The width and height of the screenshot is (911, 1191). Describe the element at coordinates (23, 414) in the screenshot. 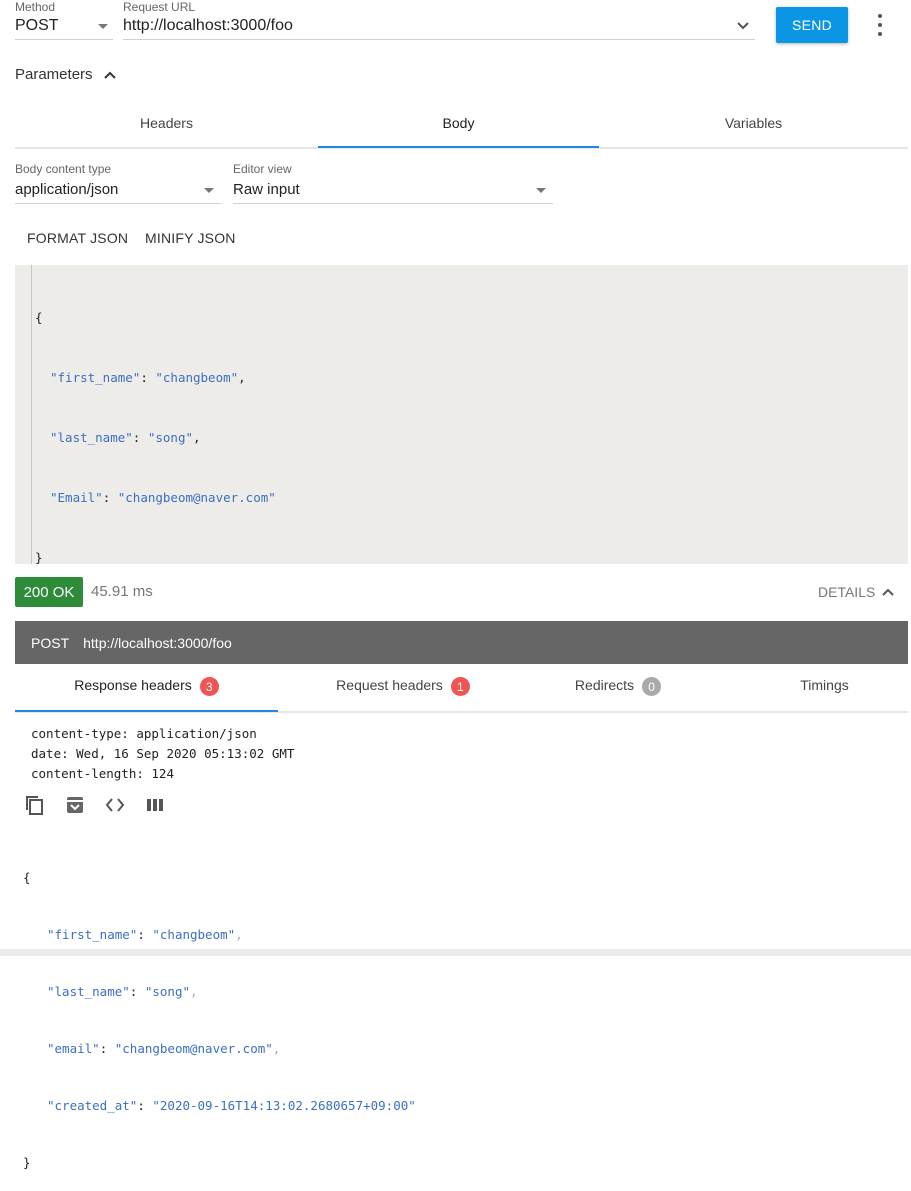

I see `editor-gutter` at that location.